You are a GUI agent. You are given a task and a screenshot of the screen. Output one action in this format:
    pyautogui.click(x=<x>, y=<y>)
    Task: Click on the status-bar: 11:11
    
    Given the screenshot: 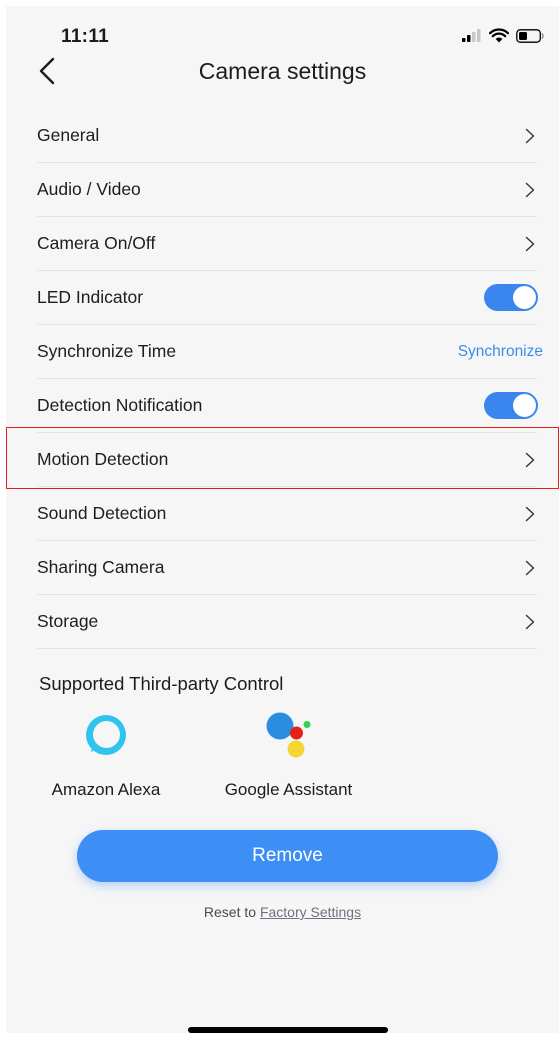 What is the action you would take?
    pyautogui.click(x=282, y=28)
    